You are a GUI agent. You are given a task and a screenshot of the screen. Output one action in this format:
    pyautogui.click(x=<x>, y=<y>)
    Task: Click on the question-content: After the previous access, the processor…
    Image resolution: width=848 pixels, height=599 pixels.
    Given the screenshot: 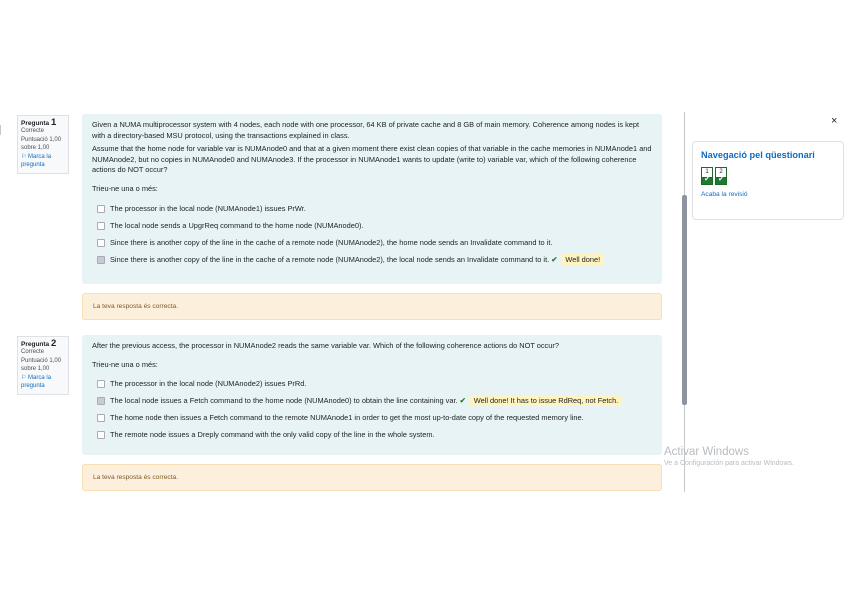 What is the action you would take?
    pyautogui.click(x=372, y=395)
    